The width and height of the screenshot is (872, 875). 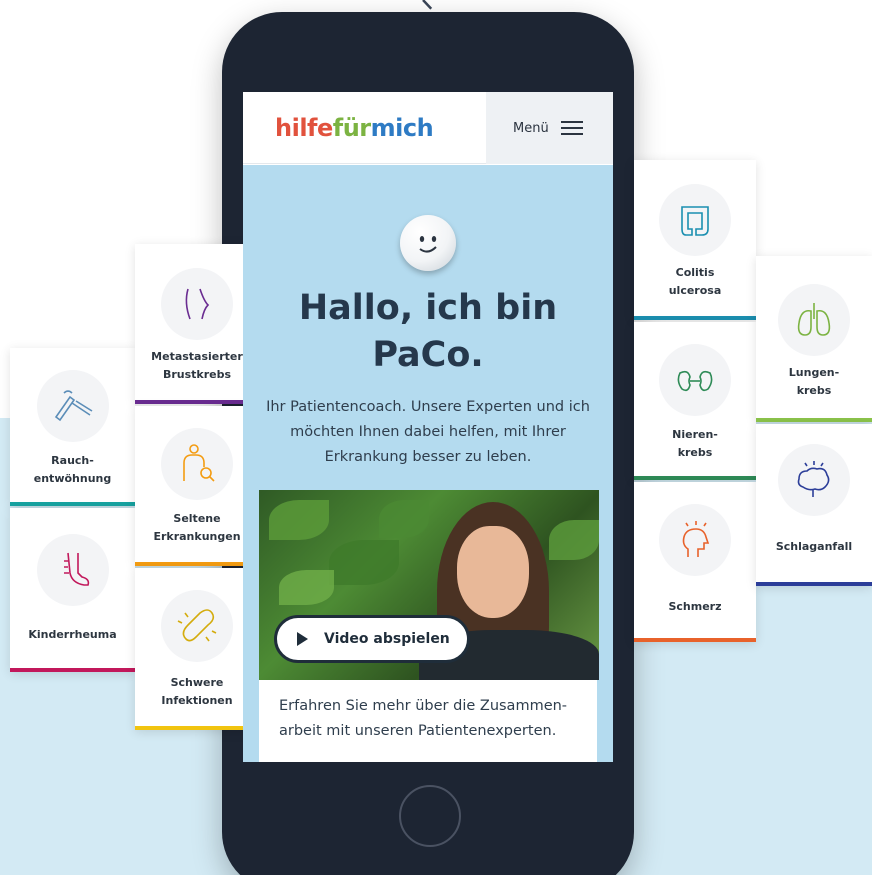 What do you see at coordinates (197, 374) in the screenshot?
I see `card-line: Brustkrebs` at bounding box center [197, 374].